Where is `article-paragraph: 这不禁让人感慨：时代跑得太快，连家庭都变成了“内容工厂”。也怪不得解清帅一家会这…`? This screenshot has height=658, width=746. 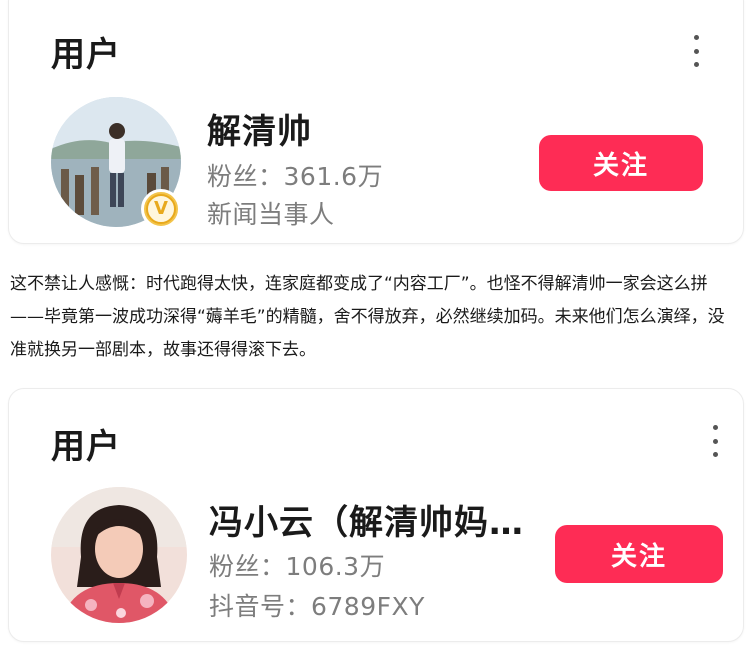 article-paragraph: 这不禁让人感慨：时代跑得太快，连家庭都变成了“内容工厂”。也怪不得解清帅一家会这… is located at coordinates (367, 317).